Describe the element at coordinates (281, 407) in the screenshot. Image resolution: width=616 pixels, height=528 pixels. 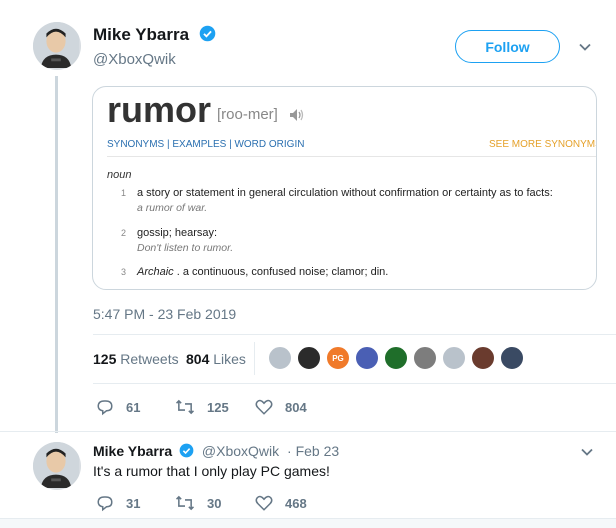
I see `like-button: 804` at that location.